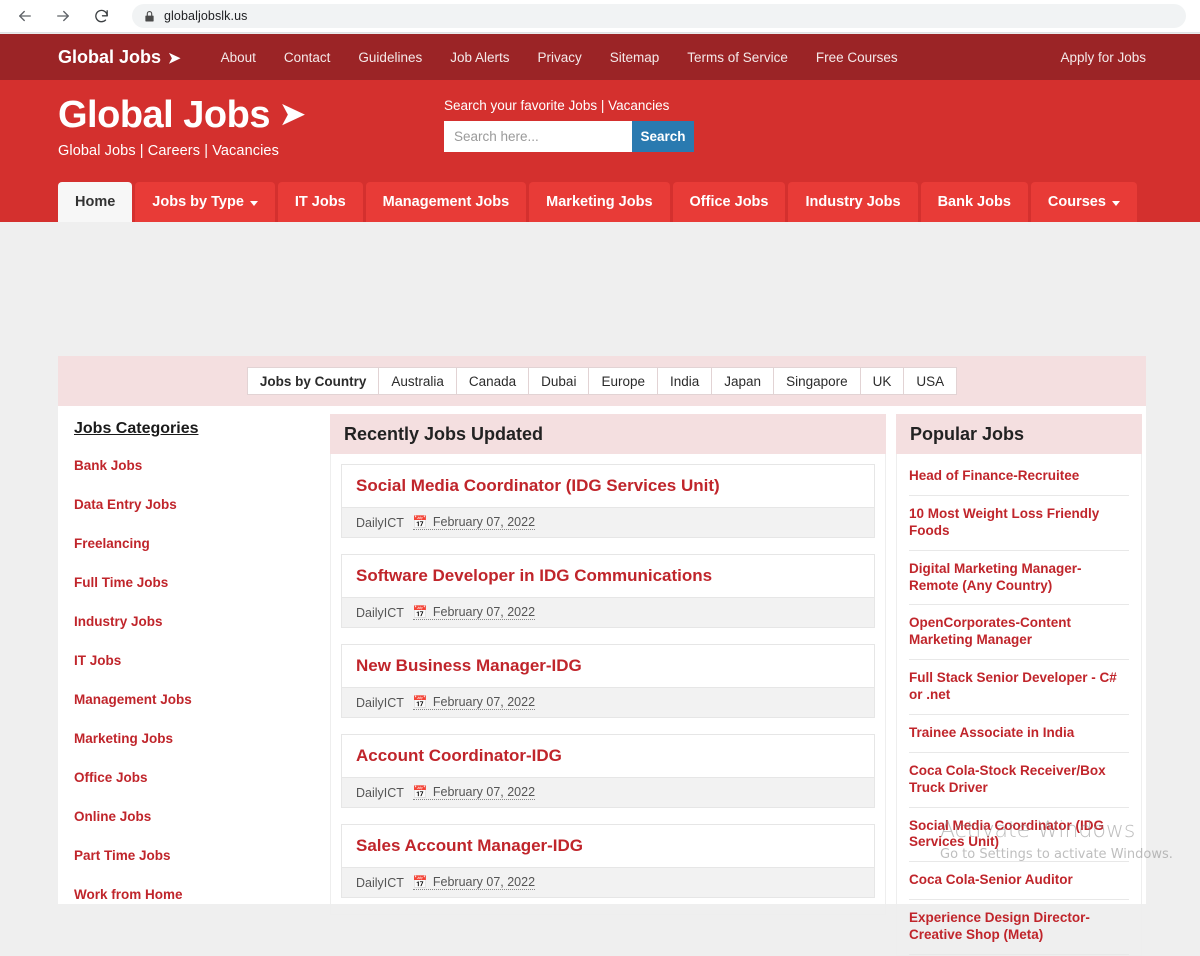 The image size is (1200, 956). I want to click on country-item-usa: USA, so click(931, 381).